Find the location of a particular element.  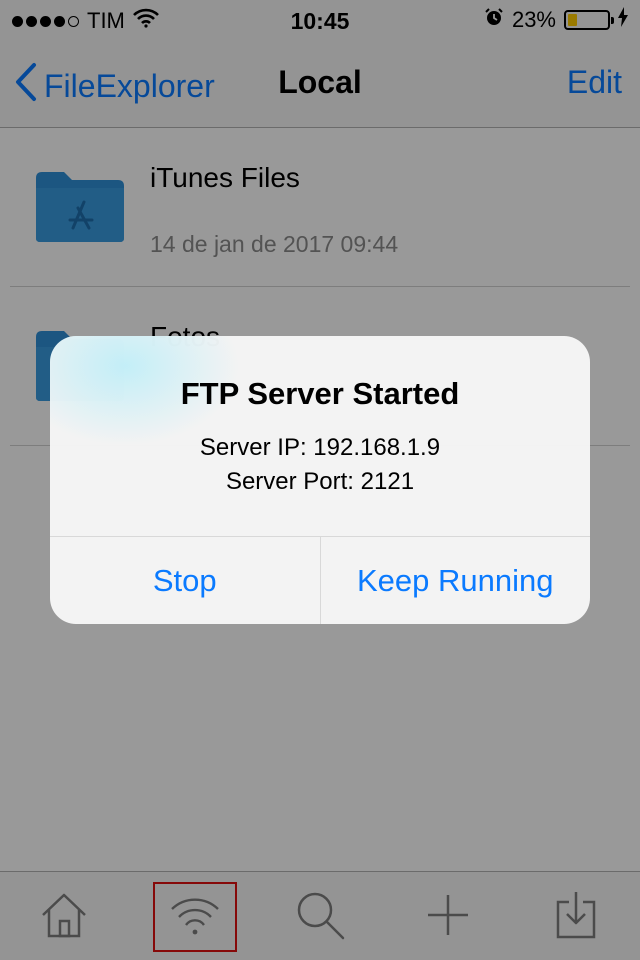

keep-running-button: Keep Running is located at coordinates (456, 580).